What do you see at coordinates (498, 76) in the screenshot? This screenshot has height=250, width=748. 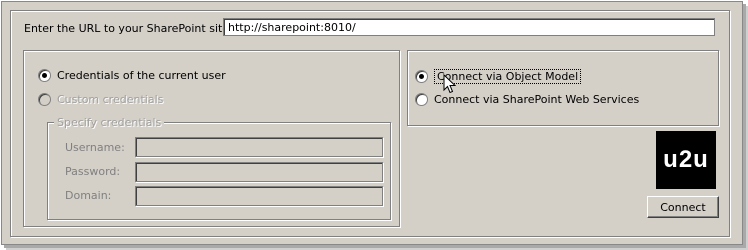 I see `radio-object-model: Connect via Object Model` at bounding box center [498, 76].